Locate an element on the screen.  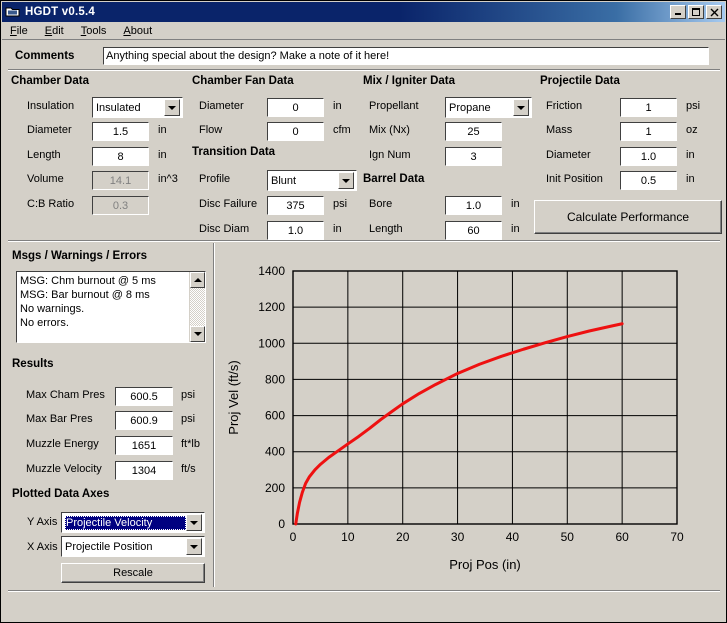
unit-max-cham-pres: psi is located at coordinates (188, 395).